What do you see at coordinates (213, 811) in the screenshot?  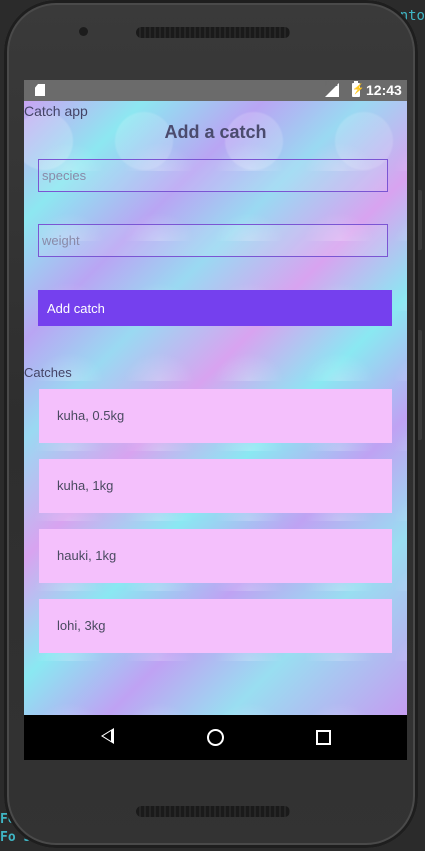 I see `bottom-speaker` at bounding box center [213, 811].